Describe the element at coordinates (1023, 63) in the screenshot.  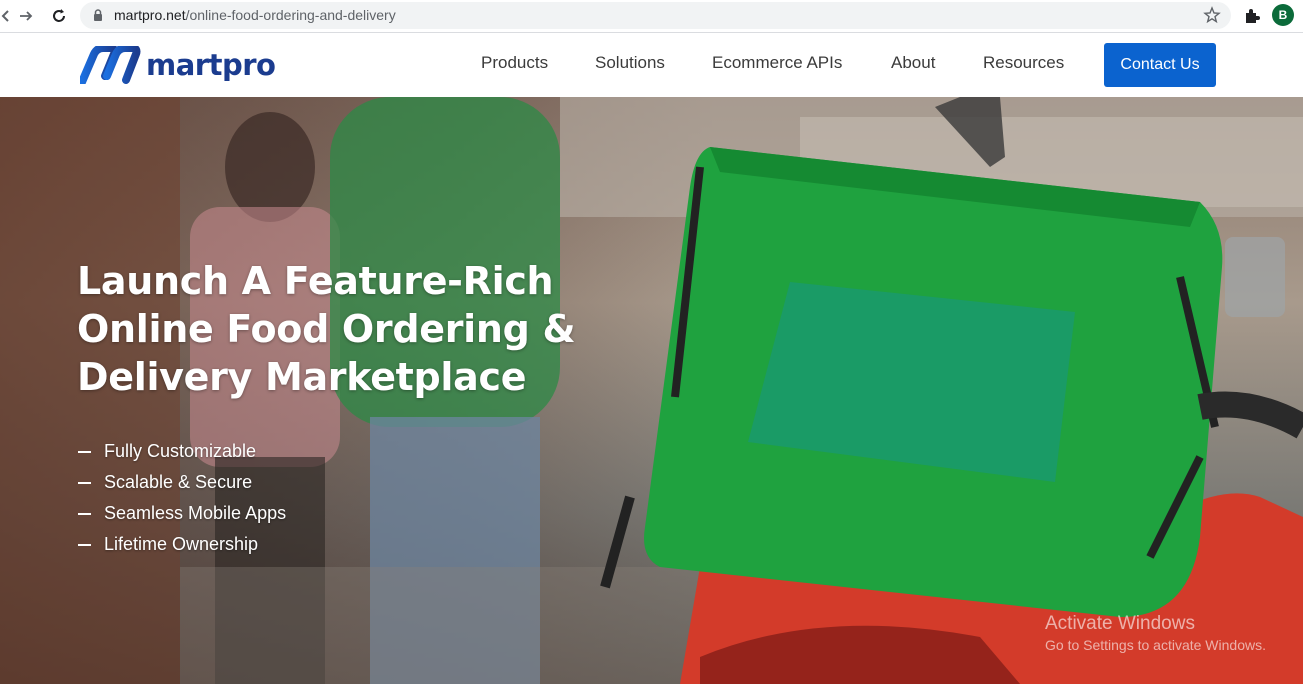
I see `nav-resources: Resources` at that location.